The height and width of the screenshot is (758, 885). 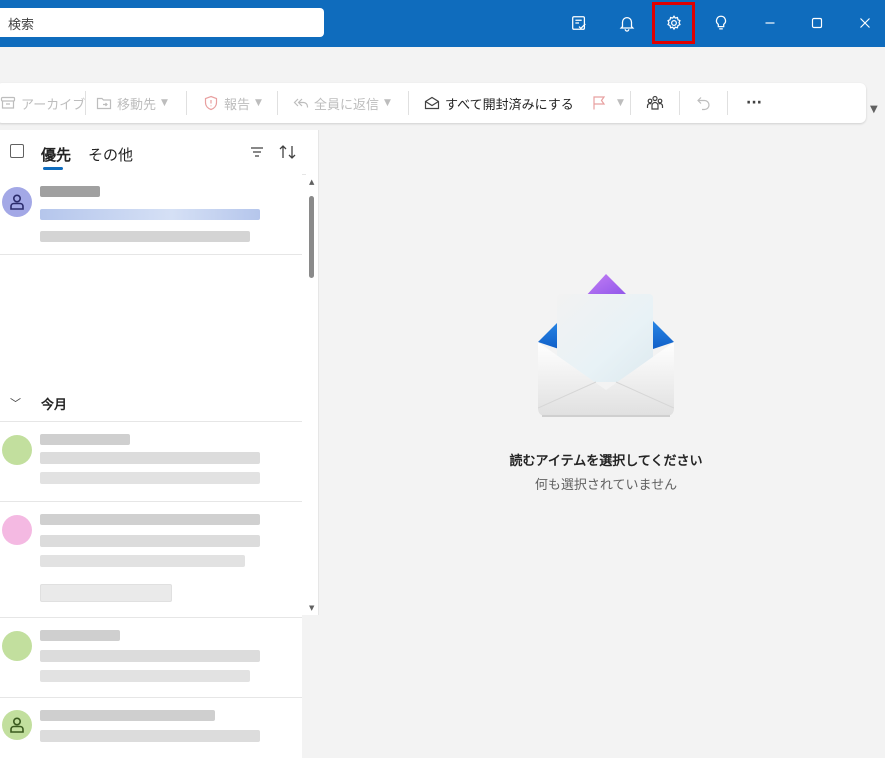 What do you see at coordinates (817, 23) in the screenshot?
I see `maximize-icon` at bounding box center [817, 23].